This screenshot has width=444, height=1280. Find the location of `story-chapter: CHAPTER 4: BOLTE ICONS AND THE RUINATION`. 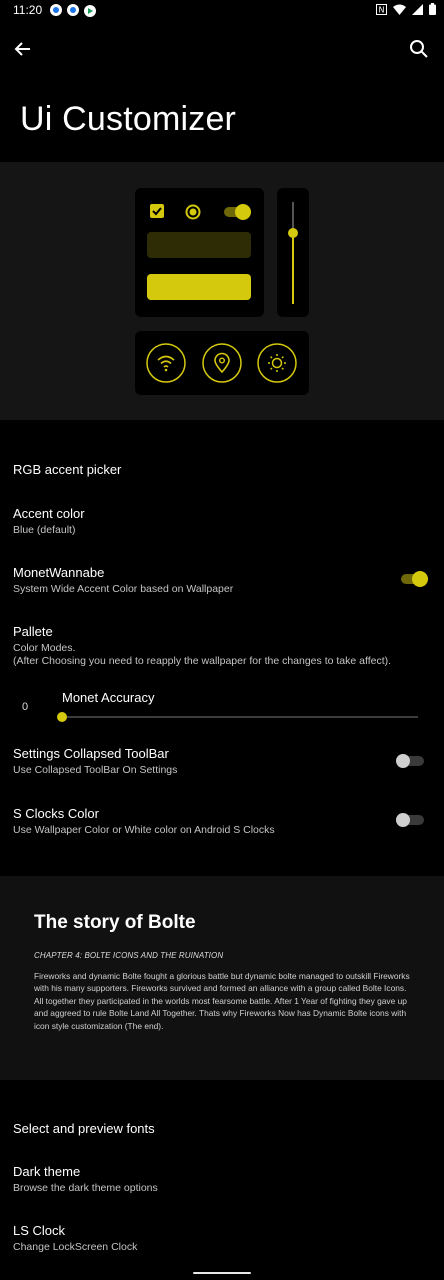

story-chapter: CHAPTER 4: BOLTE ICONS AND THE RUINATION is located at coordinates (129, 955).